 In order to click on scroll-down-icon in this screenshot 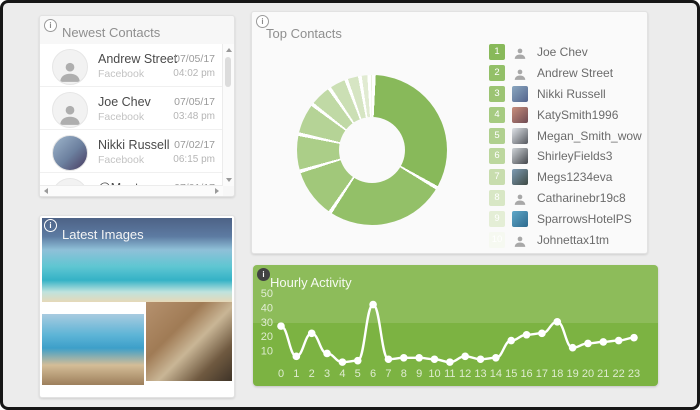, I will do `click(229, 180)`.